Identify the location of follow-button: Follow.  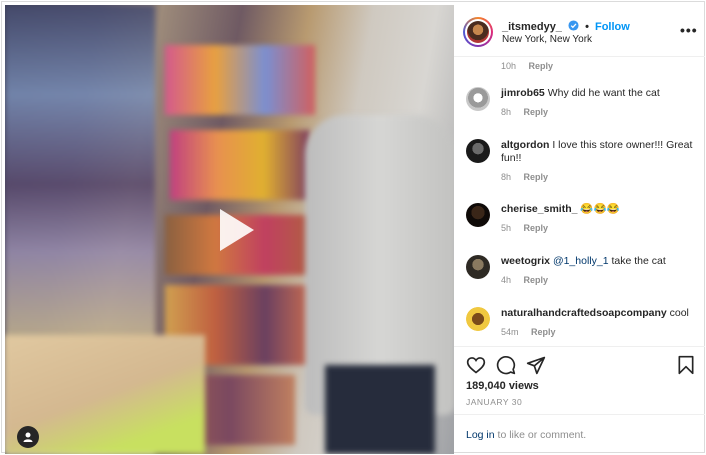
(612, 27).